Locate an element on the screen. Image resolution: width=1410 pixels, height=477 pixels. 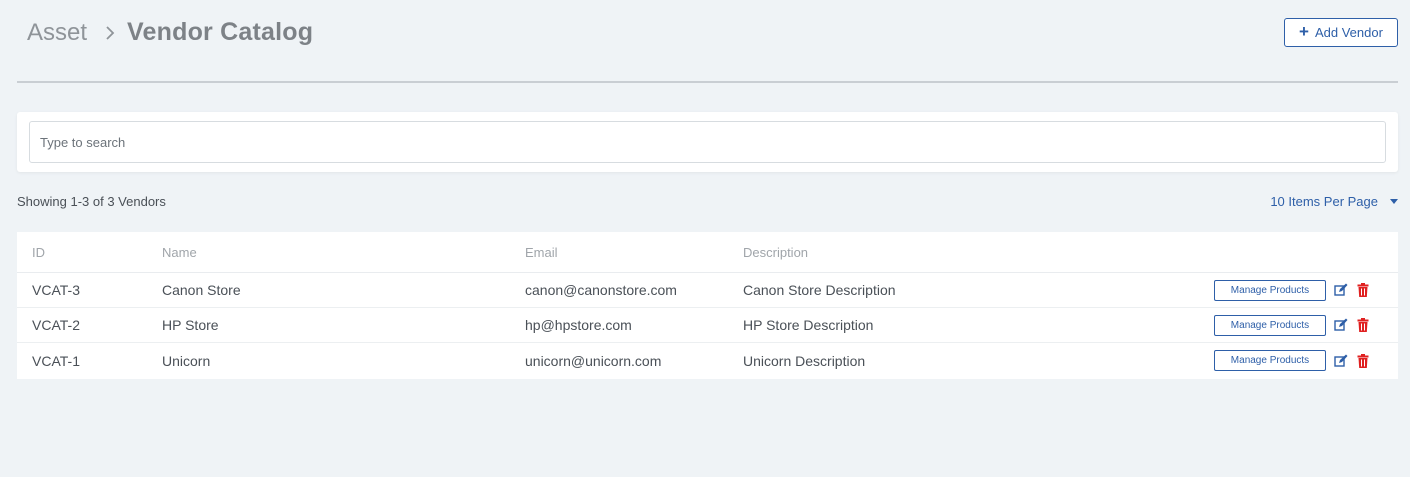
breadcrumb-root-link: Asset is located at coordinates (57, 33).